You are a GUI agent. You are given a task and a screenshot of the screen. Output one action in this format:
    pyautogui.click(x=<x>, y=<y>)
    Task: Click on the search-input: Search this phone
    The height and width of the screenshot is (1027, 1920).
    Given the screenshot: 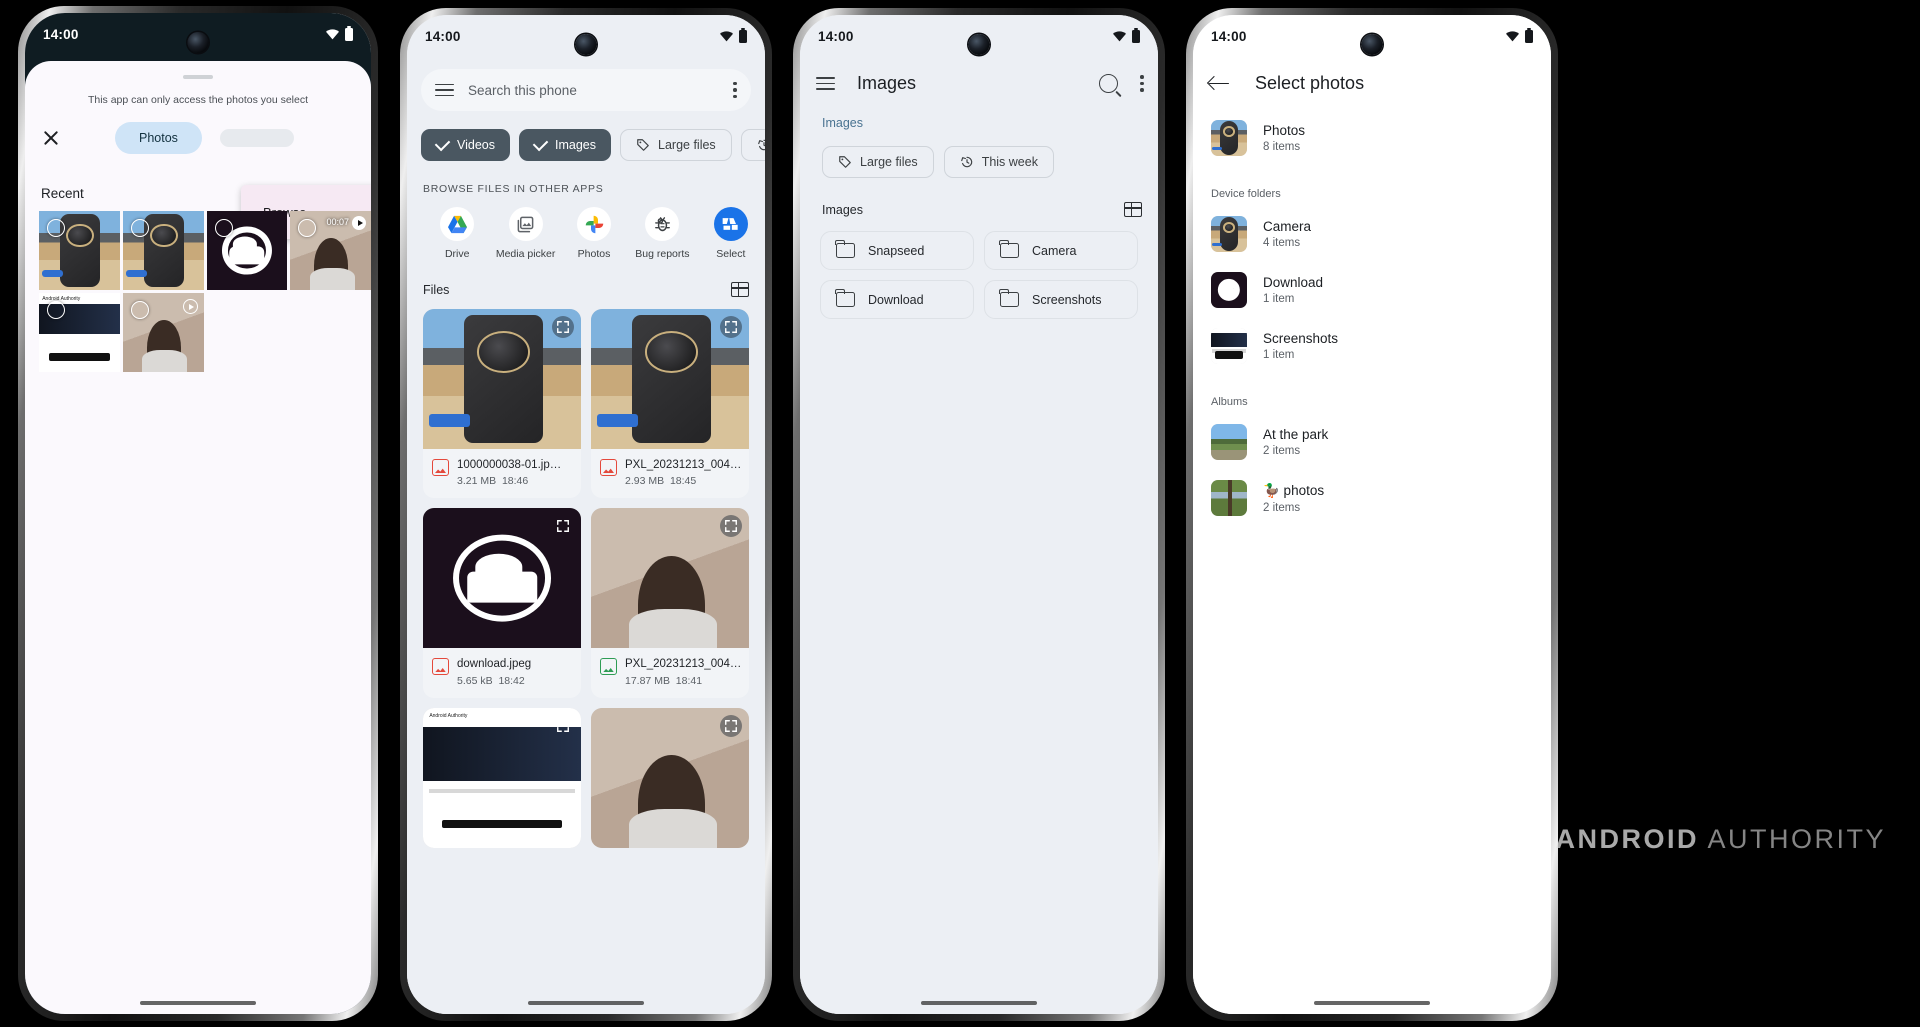 What is the action you would take?
    pyautogui.click(x=593, y=90)
    